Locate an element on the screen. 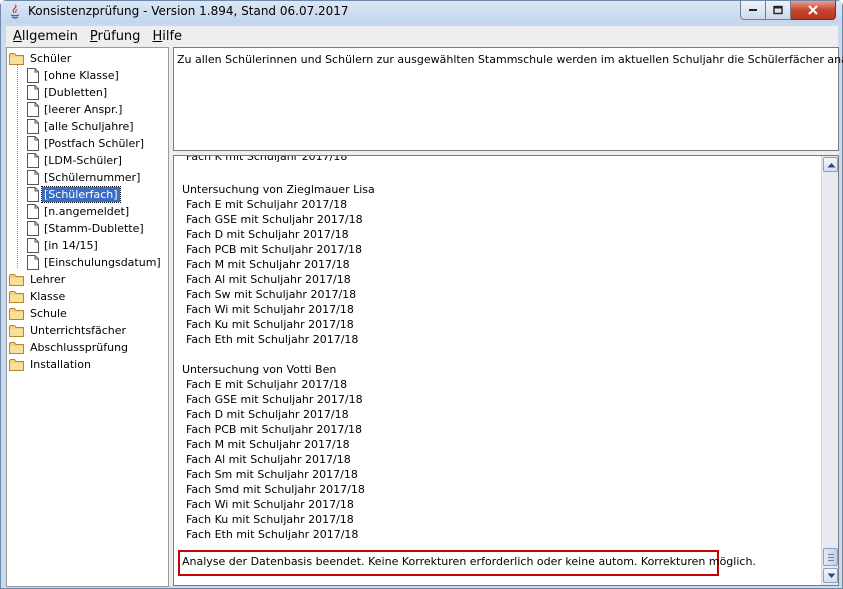 This screenshot has width=843, height=589. log-line: Fach D mit Schuljahr 2017/18 is located at coordinates (267, 234).